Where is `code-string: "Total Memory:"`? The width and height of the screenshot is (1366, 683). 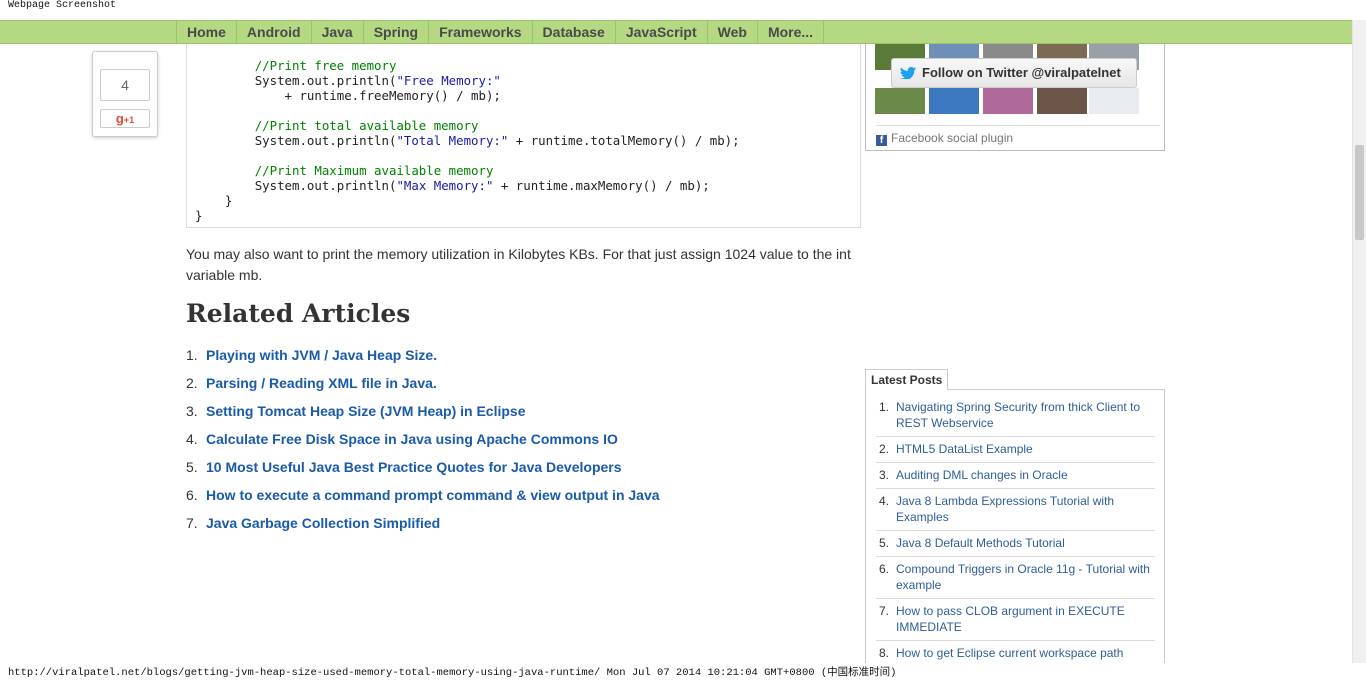 code-string: "Total Memory:" is located at coordinates (452, 140).